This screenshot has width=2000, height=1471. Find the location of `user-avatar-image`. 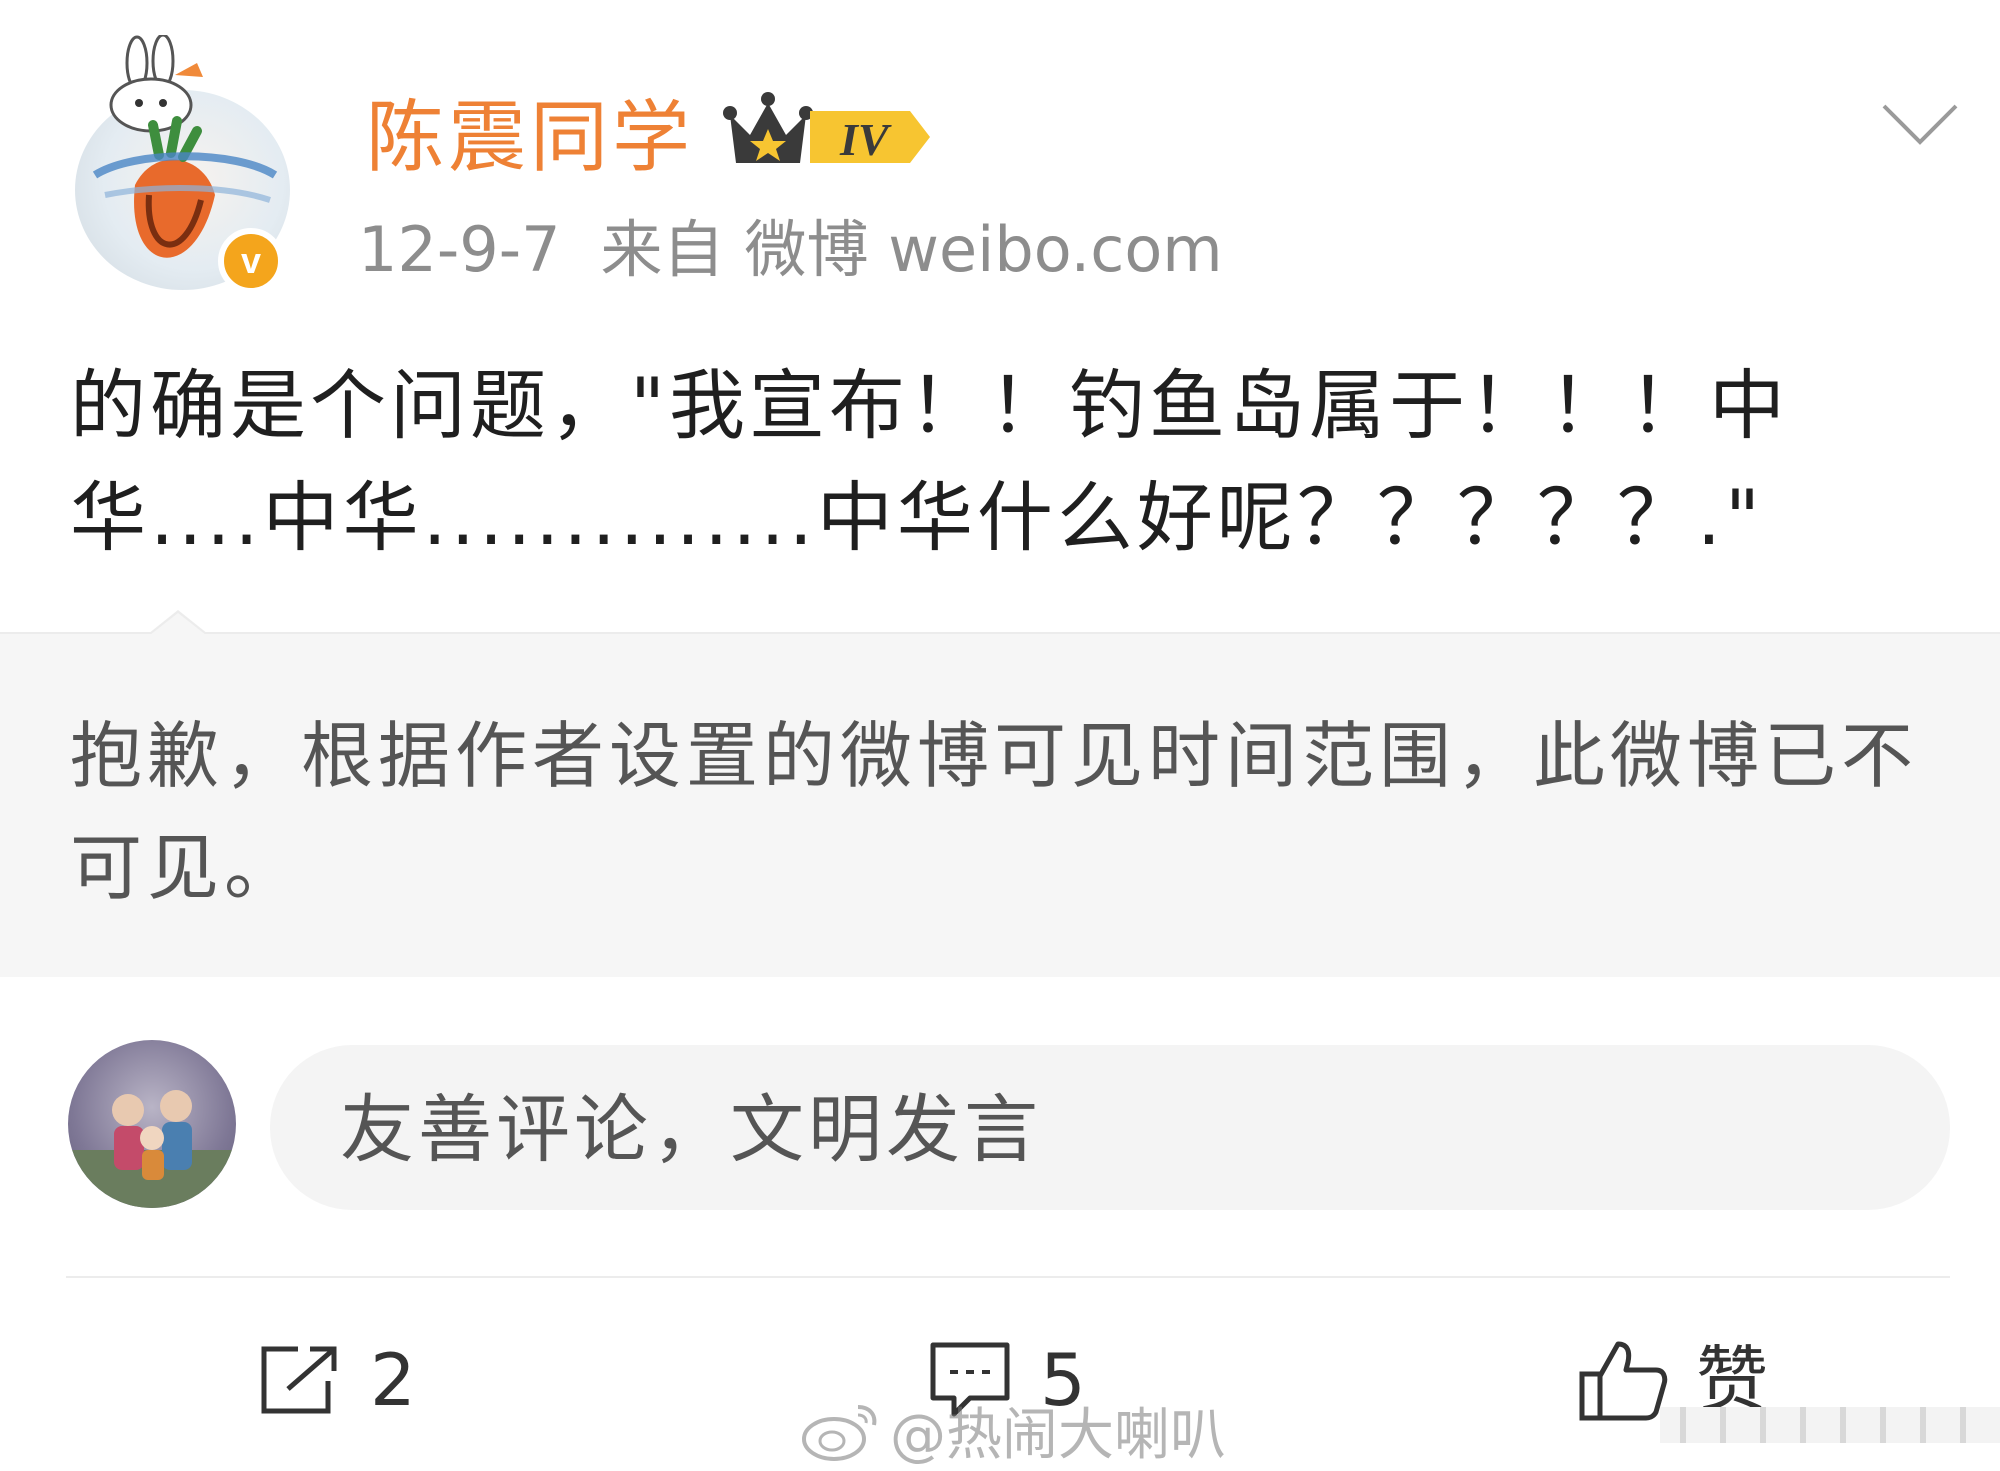

user-avatar-image is located at coordinates (152, 1149).